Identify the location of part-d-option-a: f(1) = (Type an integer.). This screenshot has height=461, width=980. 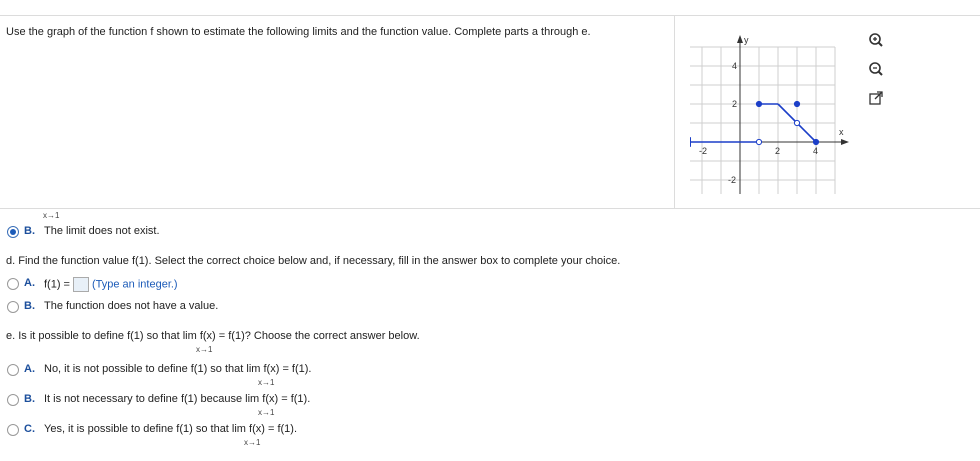
(111, 284).